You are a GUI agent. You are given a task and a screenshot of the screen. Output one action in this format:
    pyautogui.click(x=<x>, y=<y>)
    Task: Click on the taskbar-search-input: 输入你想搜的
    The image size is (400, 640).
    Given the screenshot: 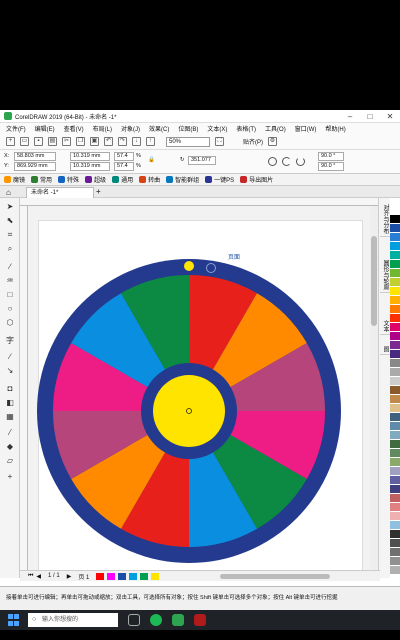 What is the action you would take?
    pyautogui.click(x=73, y=620)
    